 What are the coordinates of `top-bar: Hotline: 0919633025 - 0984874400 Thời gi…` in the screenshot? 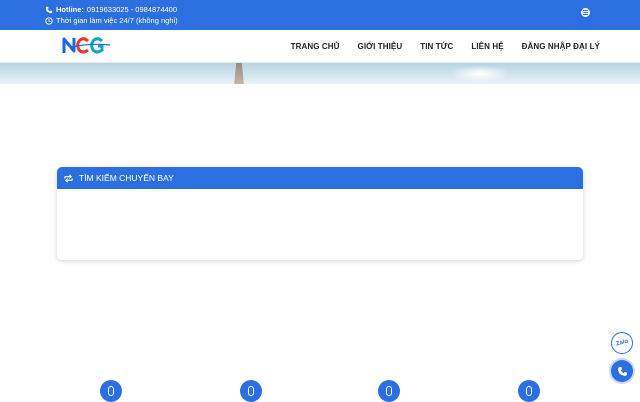 It's located at (320, 15).